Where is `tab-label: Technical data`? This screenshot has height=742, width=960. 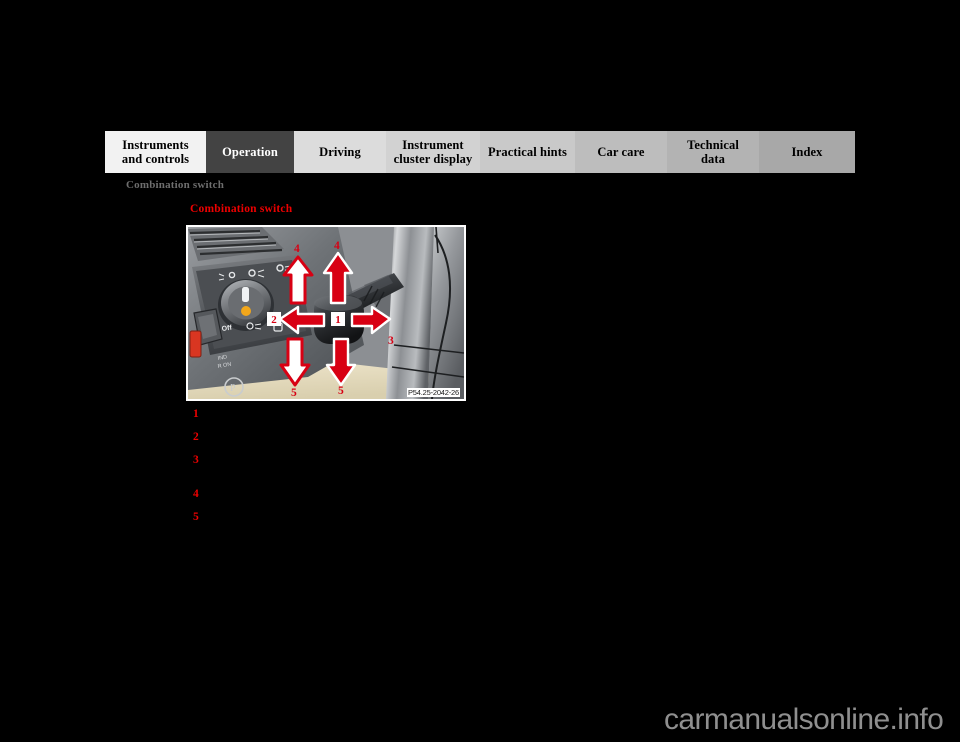
tab-label: Technical data is located at coordinates (713, 152).